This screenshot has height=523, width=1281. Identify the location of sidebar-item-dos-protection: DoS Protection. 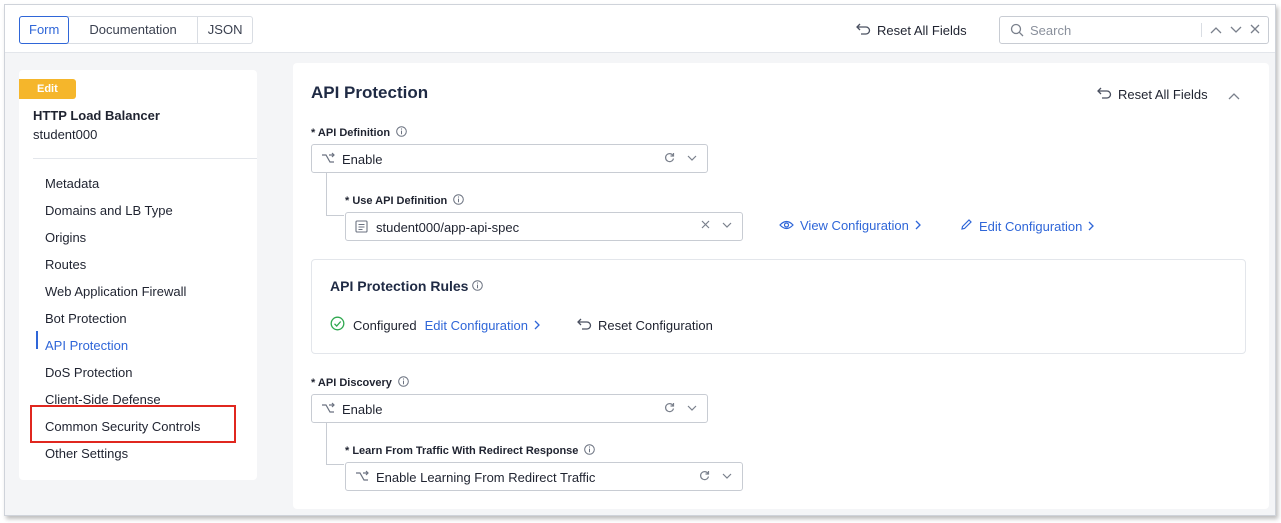
(122, 372).